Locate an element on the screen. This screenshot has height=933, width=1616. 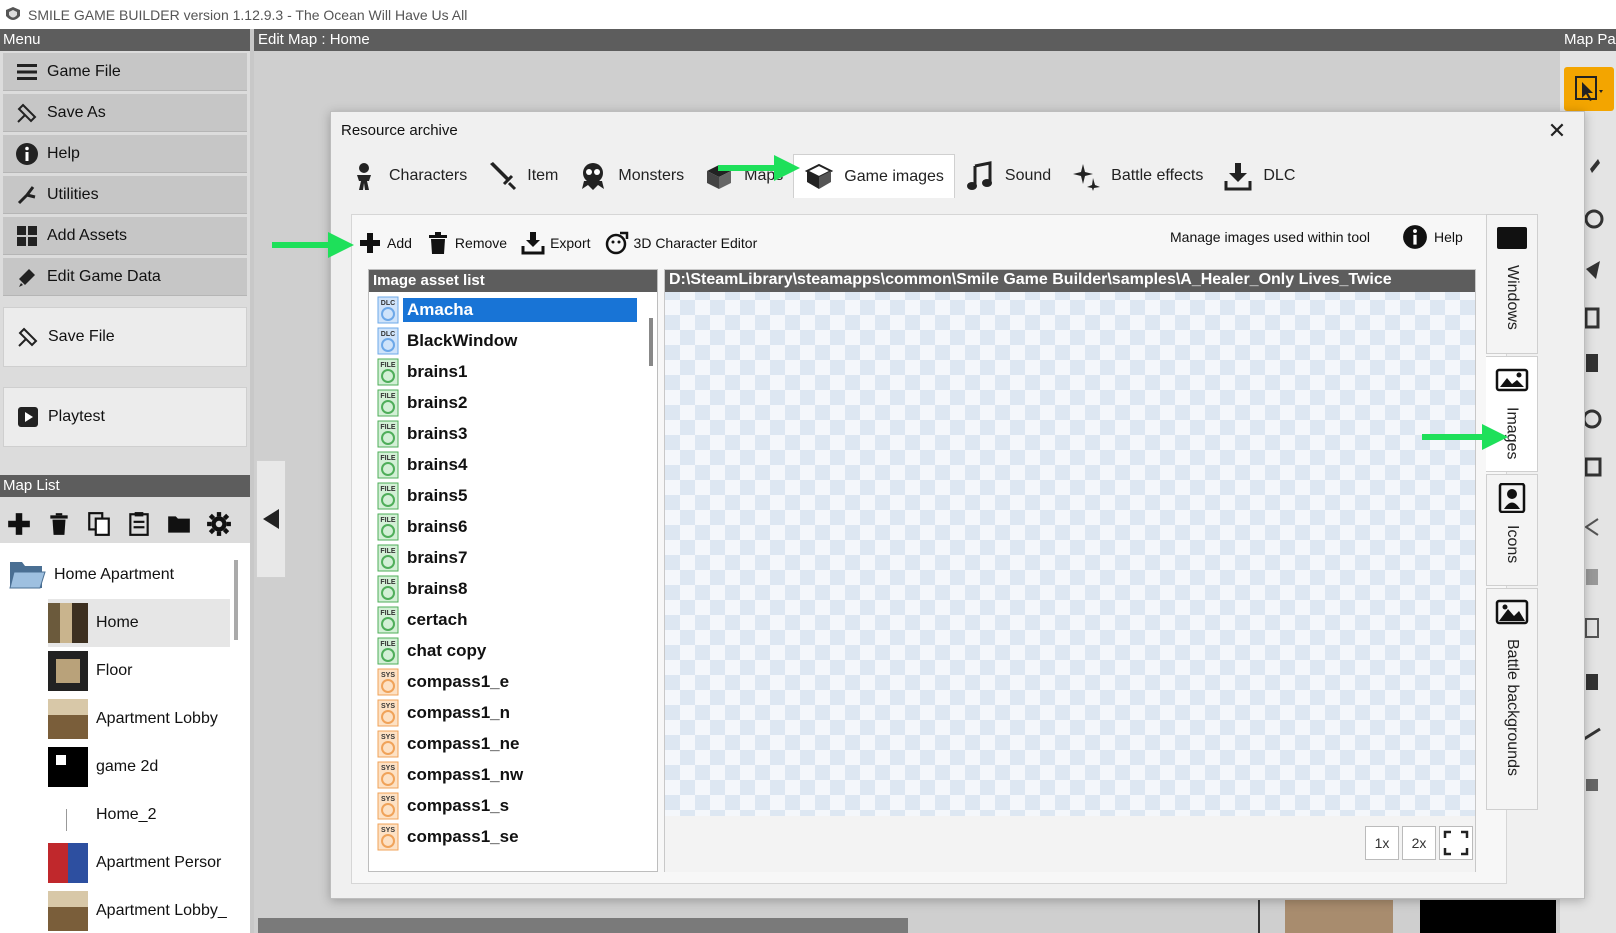
asset-name: compass1_ne is located at coordinates (463, 743).